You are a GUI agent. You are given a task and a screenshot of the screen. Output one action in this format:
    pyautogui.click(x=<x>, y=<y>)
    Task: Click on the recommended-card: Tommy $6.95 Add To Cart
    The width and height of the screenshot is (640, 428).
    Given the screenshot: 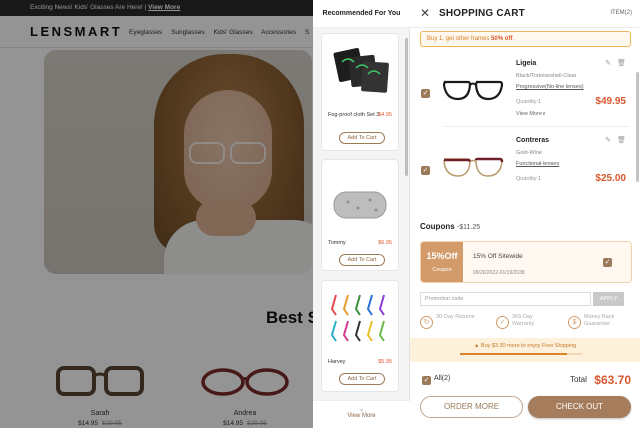 What is the action you would take?
    pyautogui.click(x=360, y=215)
    